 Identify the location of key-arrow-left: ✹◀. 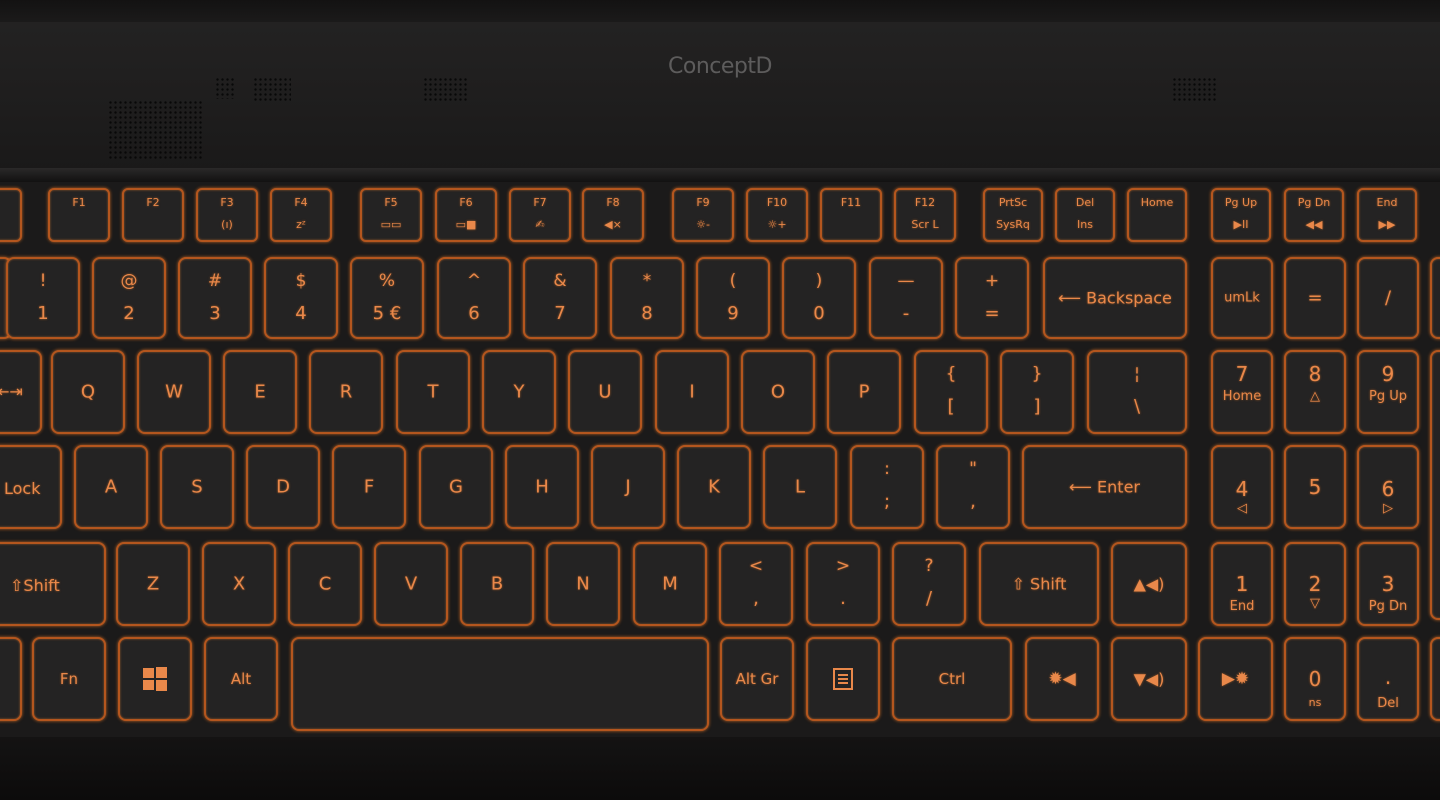
(1062, 679).